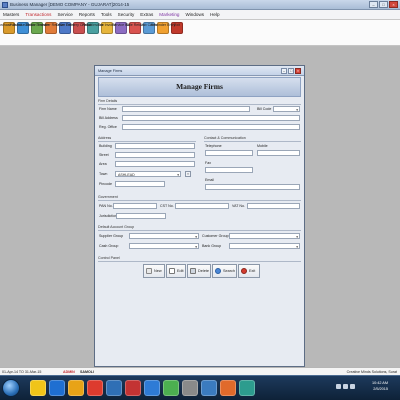 The image size is (400, 400). What do you see at coordinates (193, 271) in the screenshot?
I see `delete-icon` at bounding box center [193, 271].